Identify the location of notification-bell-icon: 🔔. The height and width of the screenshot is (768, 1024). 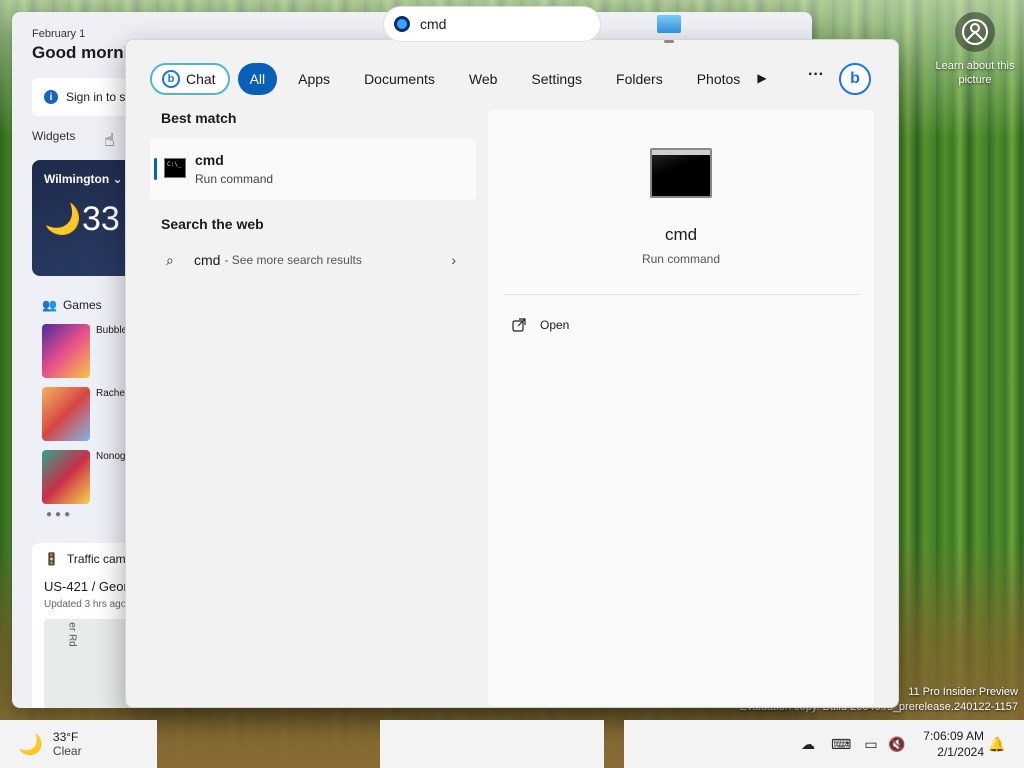
(997, 744).